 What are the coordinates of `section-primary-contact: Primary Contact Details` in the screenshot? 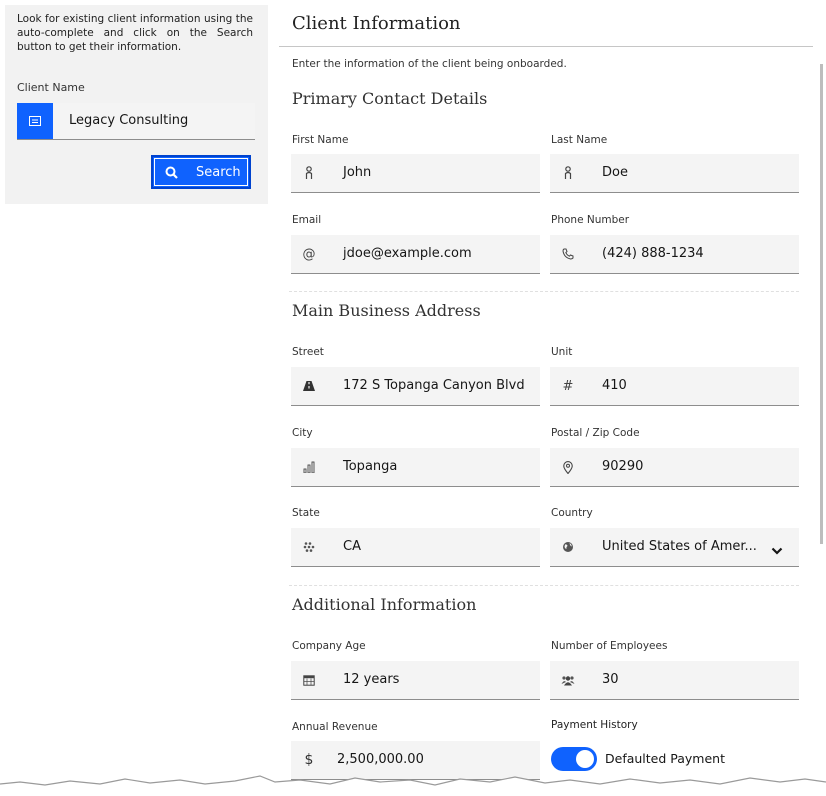 It's located at (390, 98).